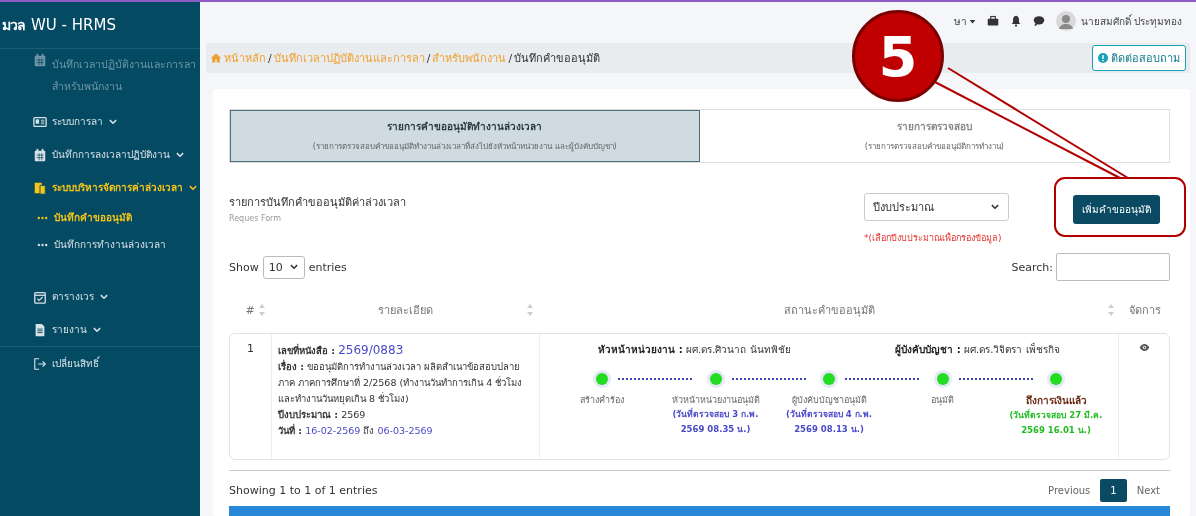  I want to click on approver-text: ผู้บังคับบัญชา : ผศ.ดร.วิจิตรา เพ็ชรกิจ, so click(977, 349).